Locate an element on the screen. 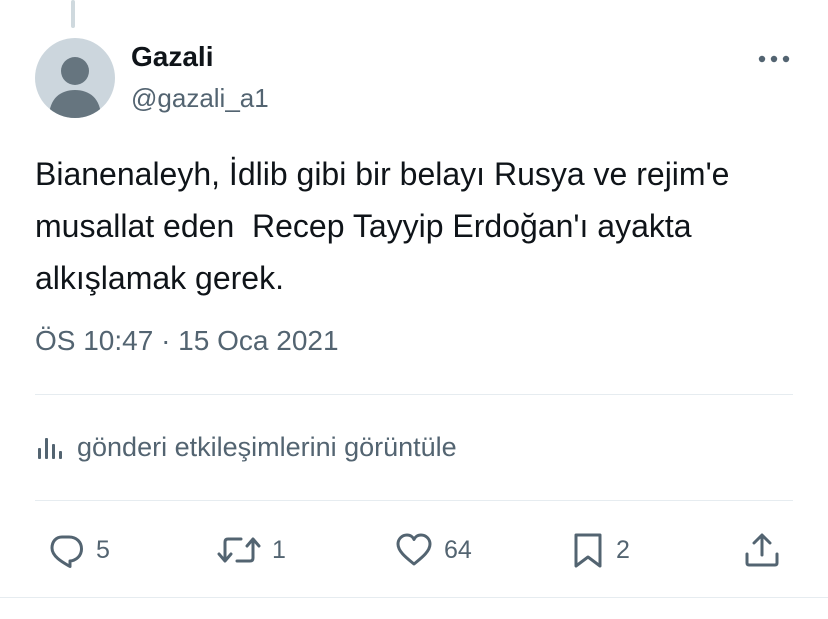  reply-button: 5 is located at coordinates (78, 550).